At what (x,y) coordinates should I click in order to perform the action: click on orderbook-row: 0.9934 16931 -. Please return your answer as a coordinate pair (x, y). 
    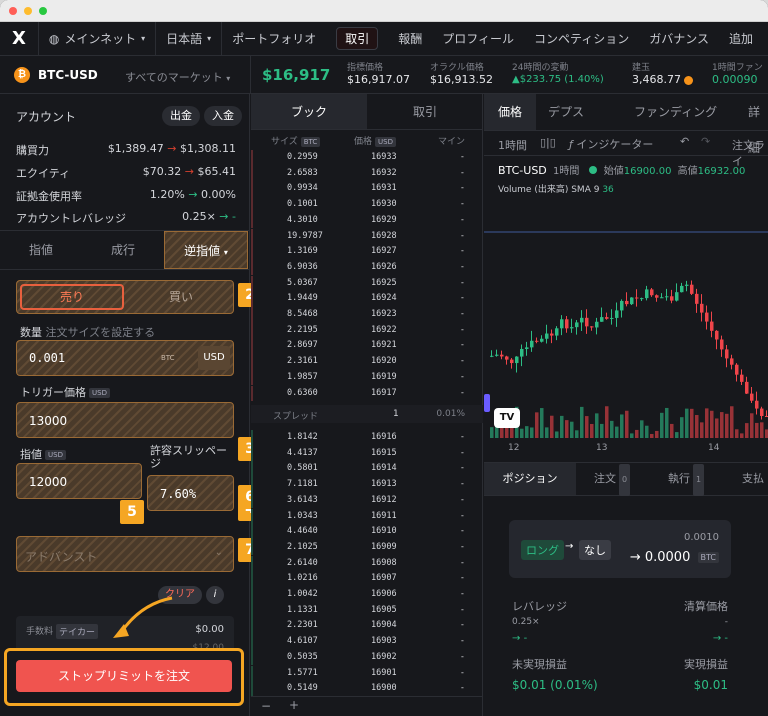
    Looking at the image, I should click on (367, 189).